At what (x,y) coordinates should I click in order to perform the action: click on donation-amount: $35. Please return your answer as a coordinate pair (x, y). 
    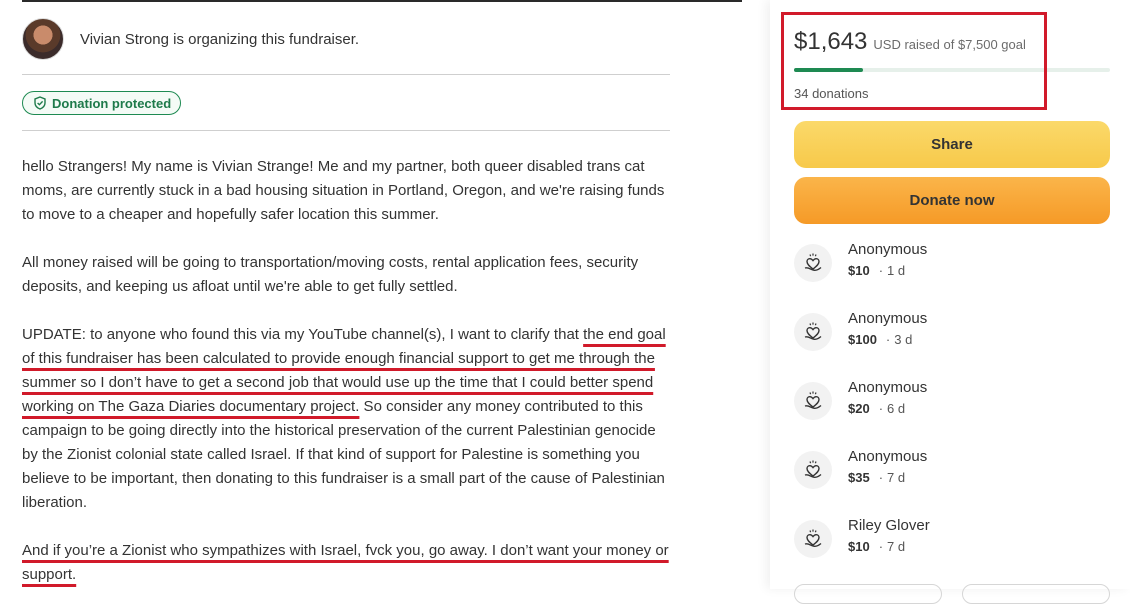
    Looking at the image, I should click on (859, 477).